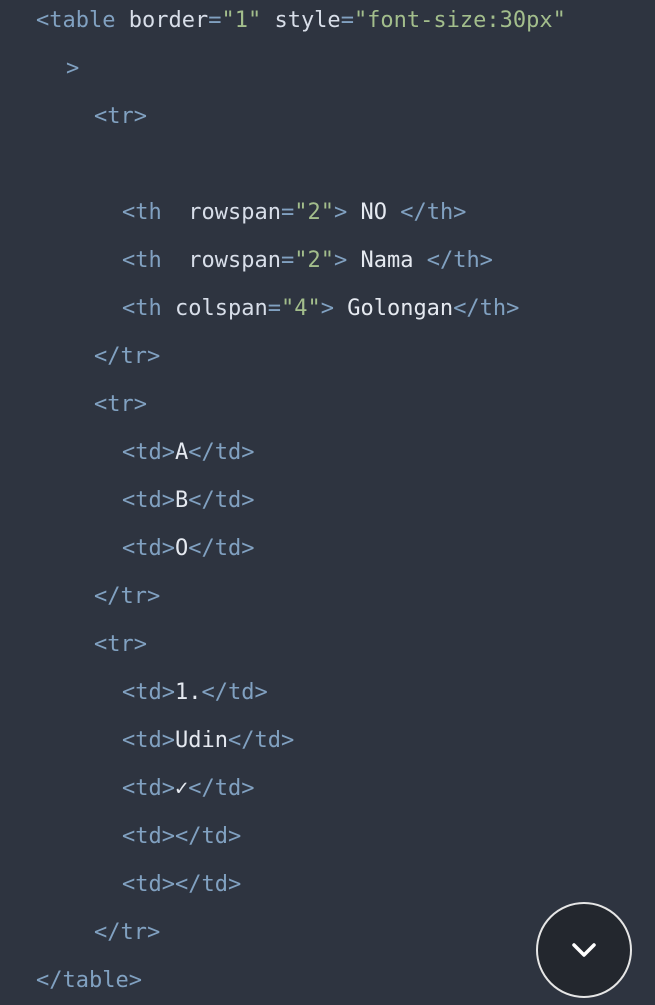 Image resolution: width=655 pixels, height=1005 pixels. What do you see at coordinates (76, 20) in the screenshot?
I see `code-token-tag: <table` at bounding box center [76, 20].